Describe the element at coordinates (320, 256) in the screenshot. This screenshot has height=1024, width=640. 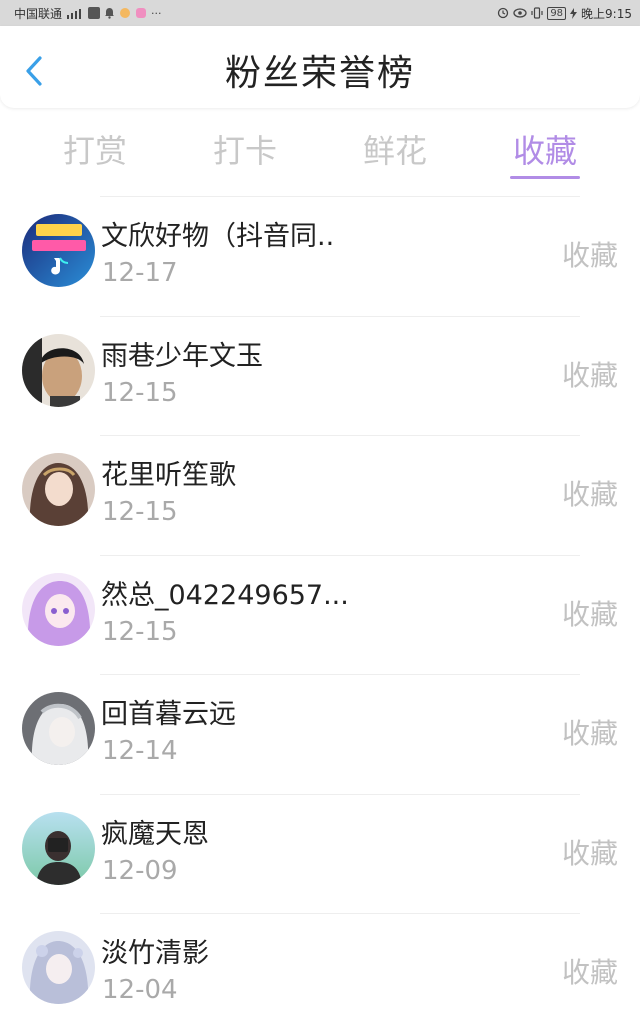
I see `list-item: 文欣好物（抖音同.. 12-17 收藏` at that location.